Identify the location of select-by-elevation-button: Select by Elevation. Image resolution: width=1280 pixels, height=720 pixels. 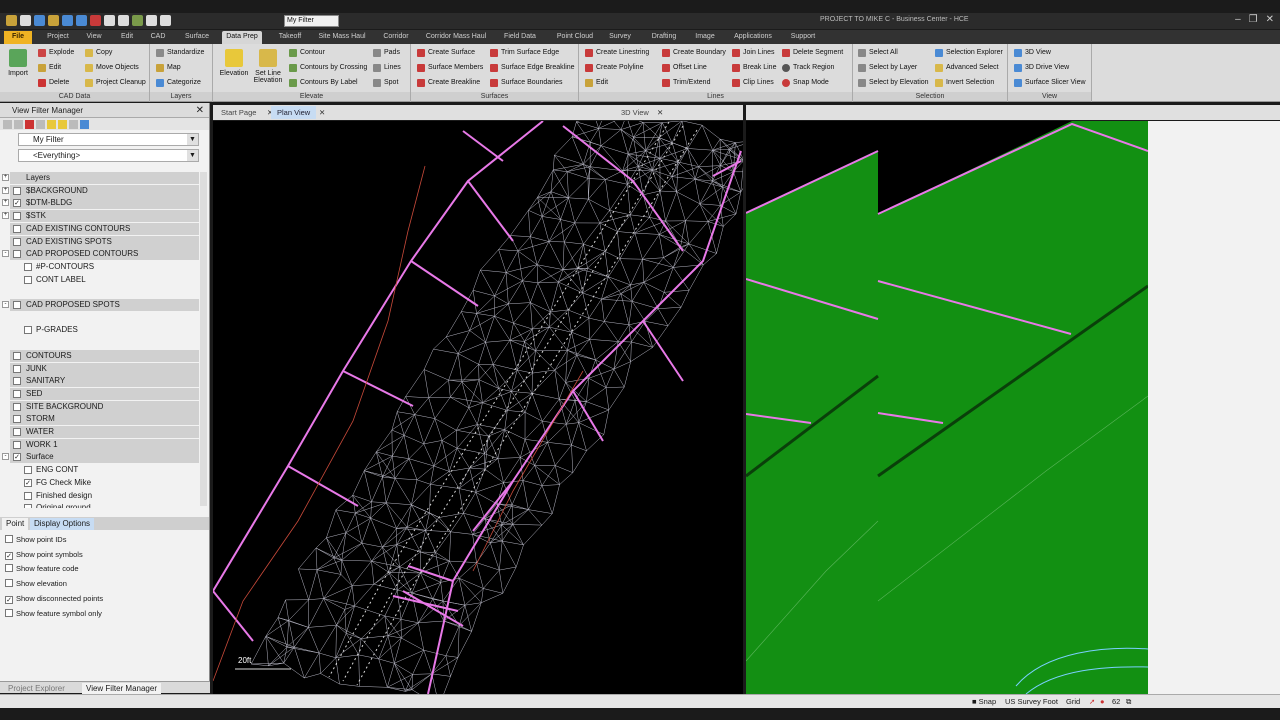
(893, 82).